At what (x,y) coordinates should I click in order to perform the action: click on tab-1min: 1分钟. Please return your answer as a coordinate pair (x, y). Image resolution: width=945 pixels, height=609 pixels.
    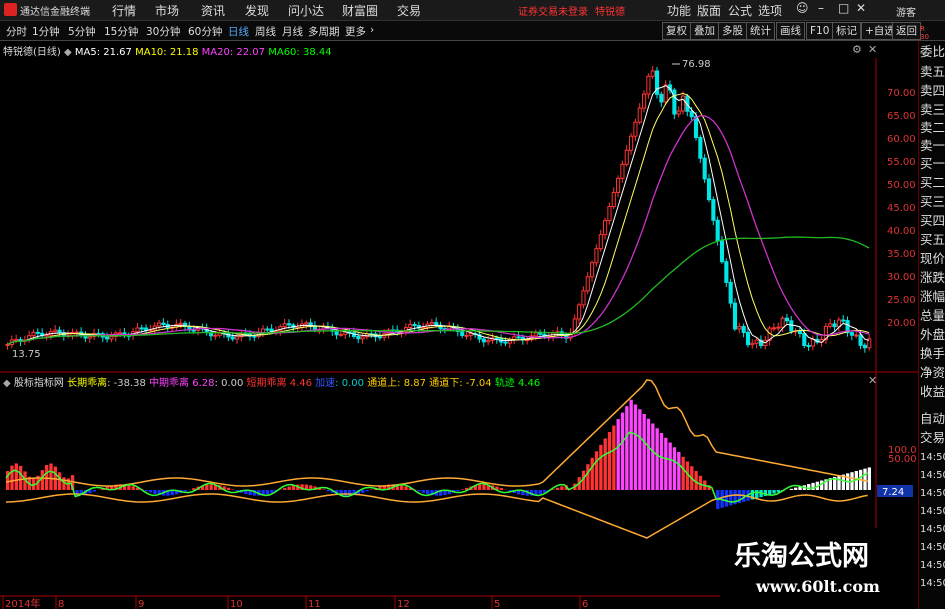
    Looking at the image, I should click on (46, 31).